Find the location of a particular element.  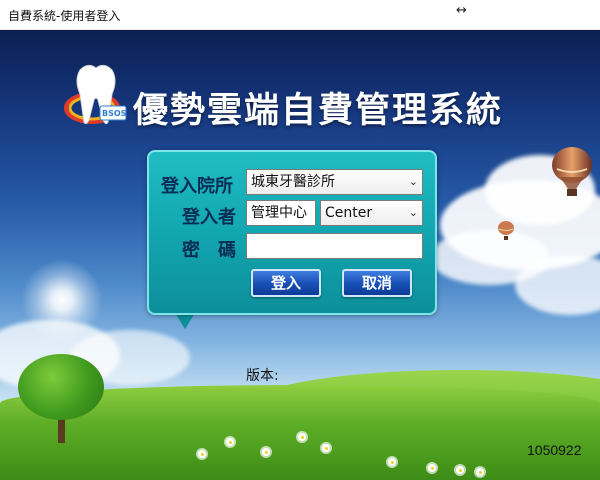

user-input: 管理中心 is located at coordinates (281, 213).